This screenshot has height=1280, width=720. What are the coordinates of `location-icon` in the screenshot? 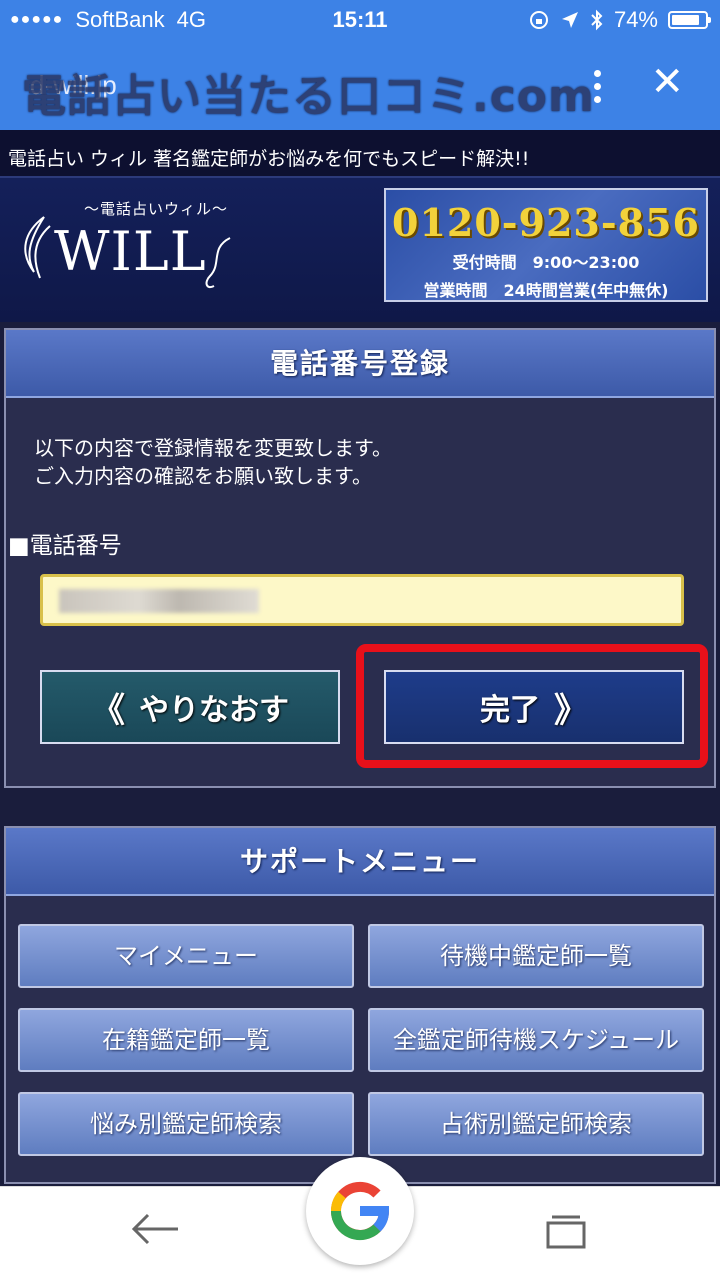 It's located at (569, 20).